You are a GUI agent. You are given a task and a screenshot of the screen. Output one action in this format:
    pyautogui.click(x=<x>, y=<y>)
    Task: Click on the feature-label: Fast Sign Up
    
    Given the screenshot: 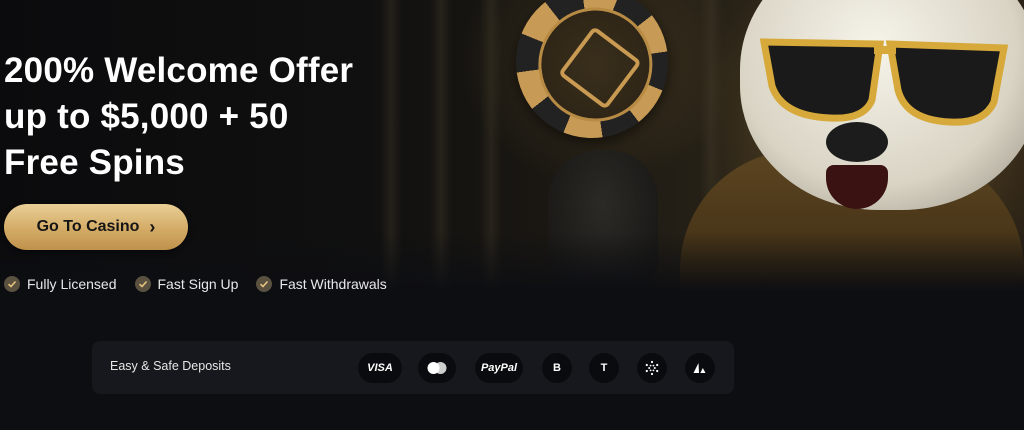 What is the action you would take?
    pyautogui.click(x=198, y=284)
    